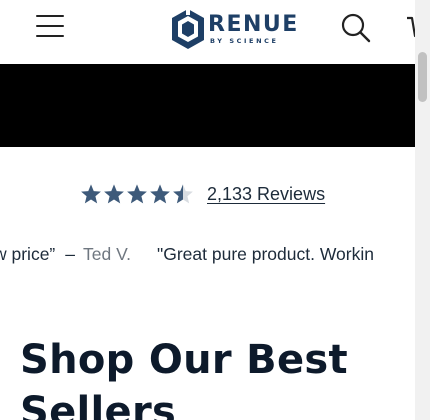  What do you see at coordinates (51, 27) in the screenshot?
I see `menu-icon` at bounding box center [51, 27].